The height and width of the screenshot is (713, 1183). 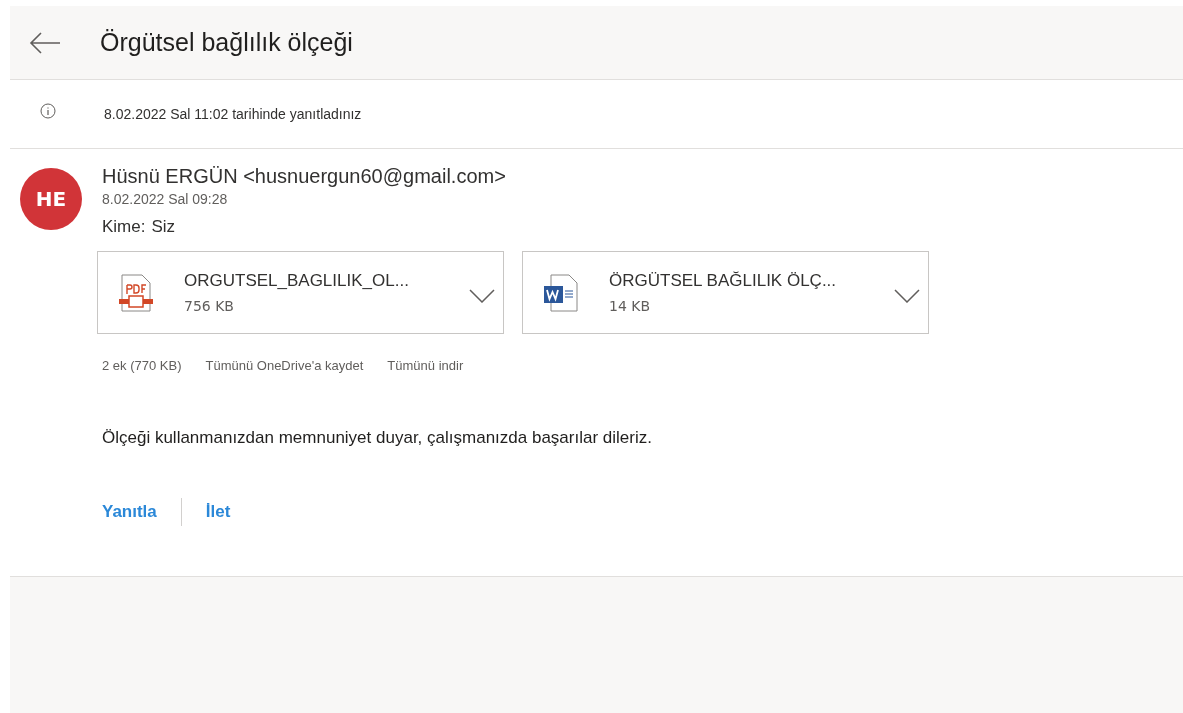 What do you see at coordinates (218, 512) in the screenshot?
I see `forward-link: İlet` at bounding box center [218, 512].